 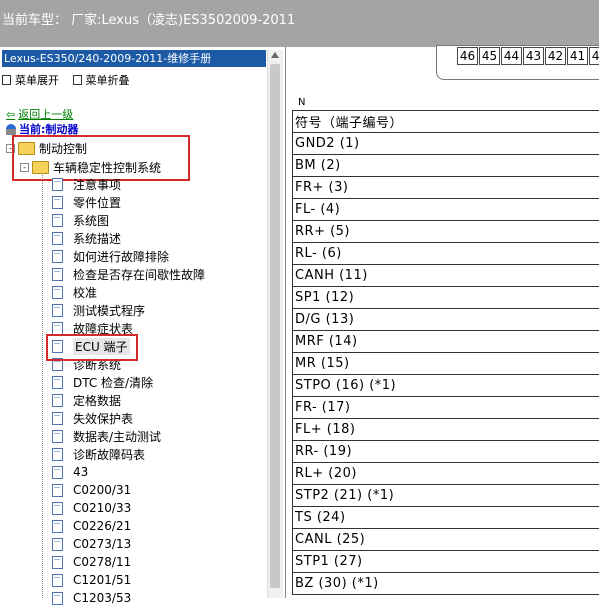 What do you see at coordinates (299, 23) in the screenshot?
I see `title-bar: 当前车型： 厂家:Lexus（凌志)ES3502009-2011` at bounding box center [299, 23].